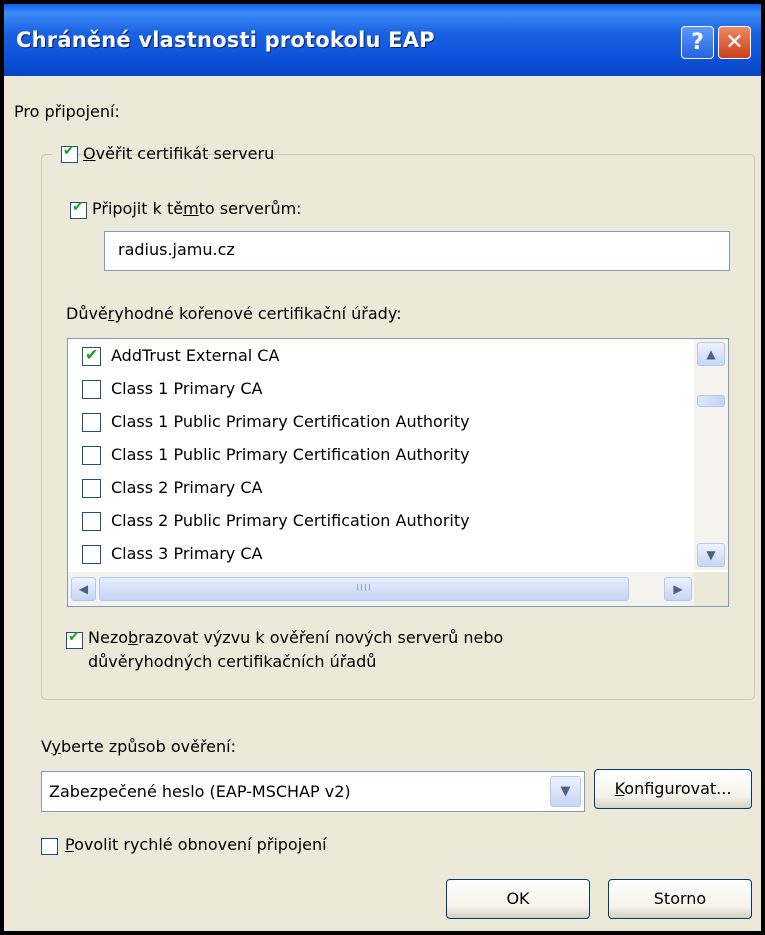  What do you see at coordinates (49, 846) in the screenshot?
I see `fast-reconnect-checkbox` at bounding box center [49, 846].